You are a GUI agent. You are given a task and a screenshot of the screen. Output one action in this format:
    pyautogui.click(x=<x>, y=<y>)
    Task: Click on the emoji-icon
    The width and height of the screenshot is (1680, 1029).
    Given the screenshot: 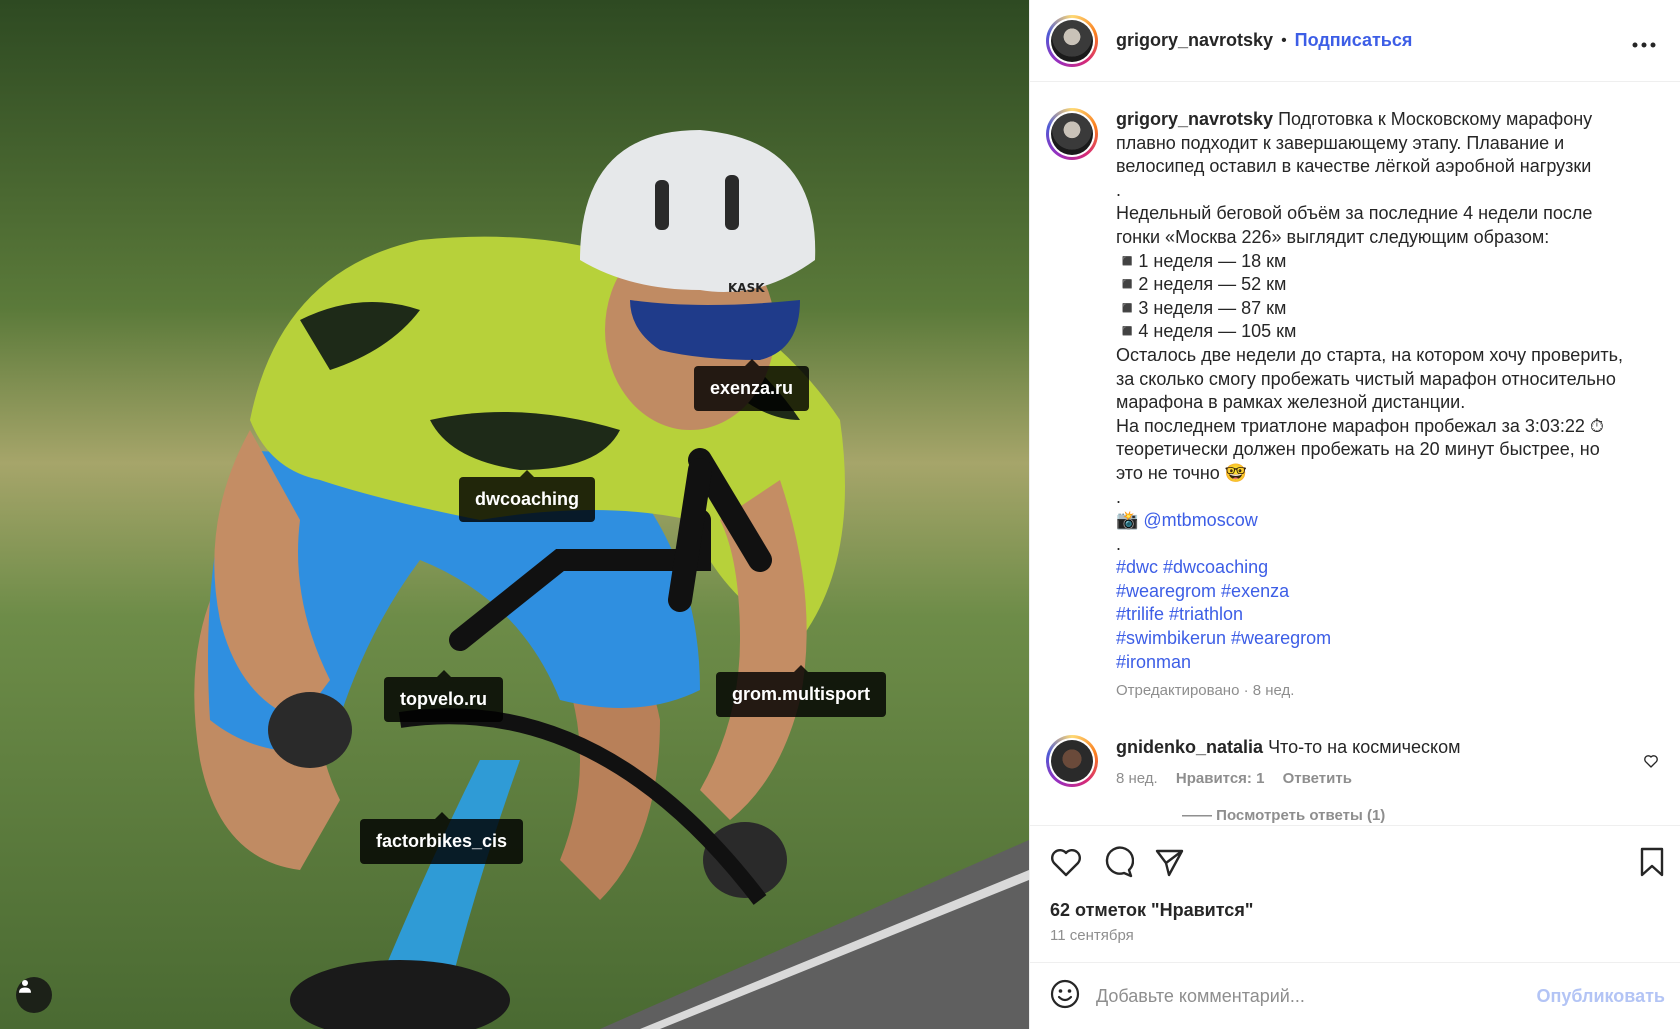 What is the action you would take?
    pyautogui.click(x=1065, y=996)
    